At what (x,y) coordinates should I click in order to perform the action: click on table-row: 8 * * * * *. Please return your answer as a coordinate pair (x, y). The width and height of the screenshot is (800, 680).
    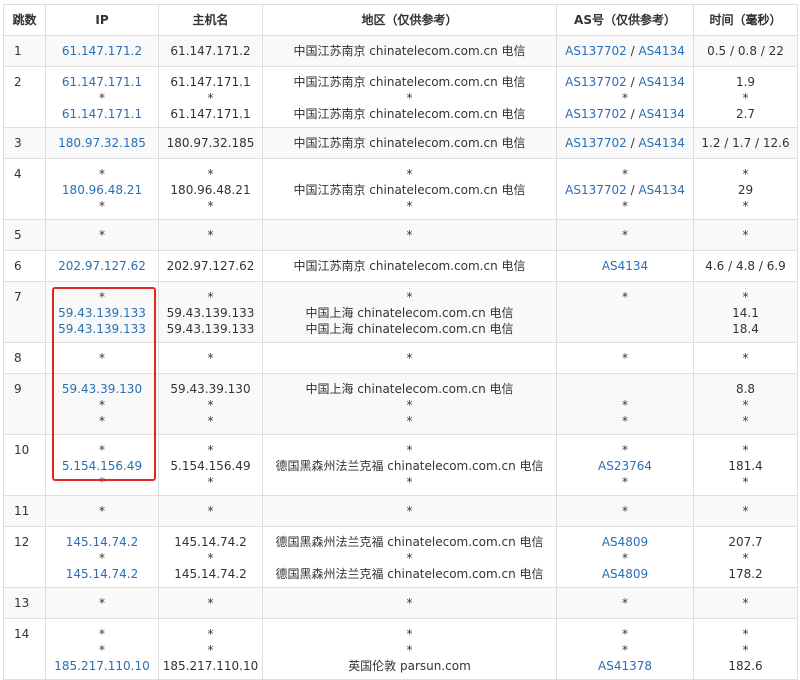
    Looking at the image, I should click on (400, 358).